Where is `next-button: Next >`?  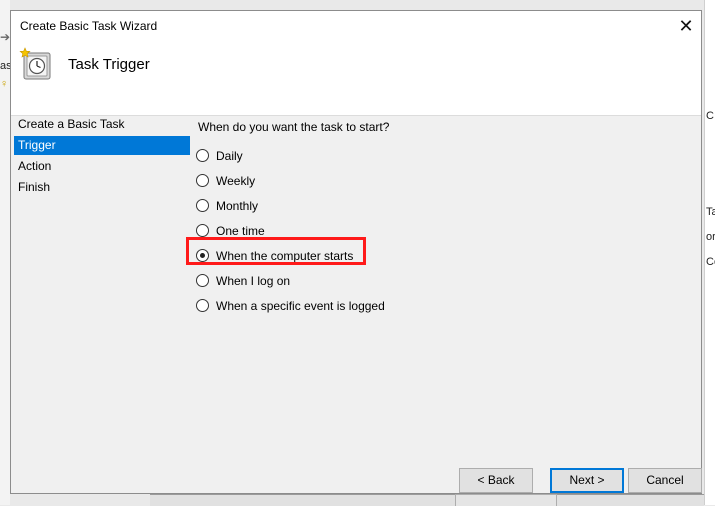 next-button: Next > is located at coordinates (587, 480).